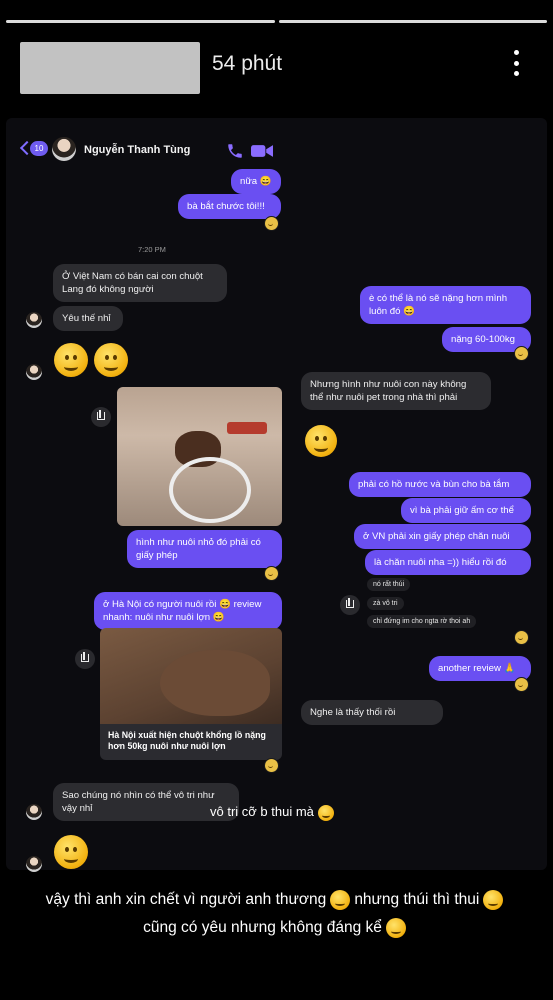  Describe the element at coordinates (389, 584) in the screenshot. I see `reply-bubble: nó rất thúi` at that location.